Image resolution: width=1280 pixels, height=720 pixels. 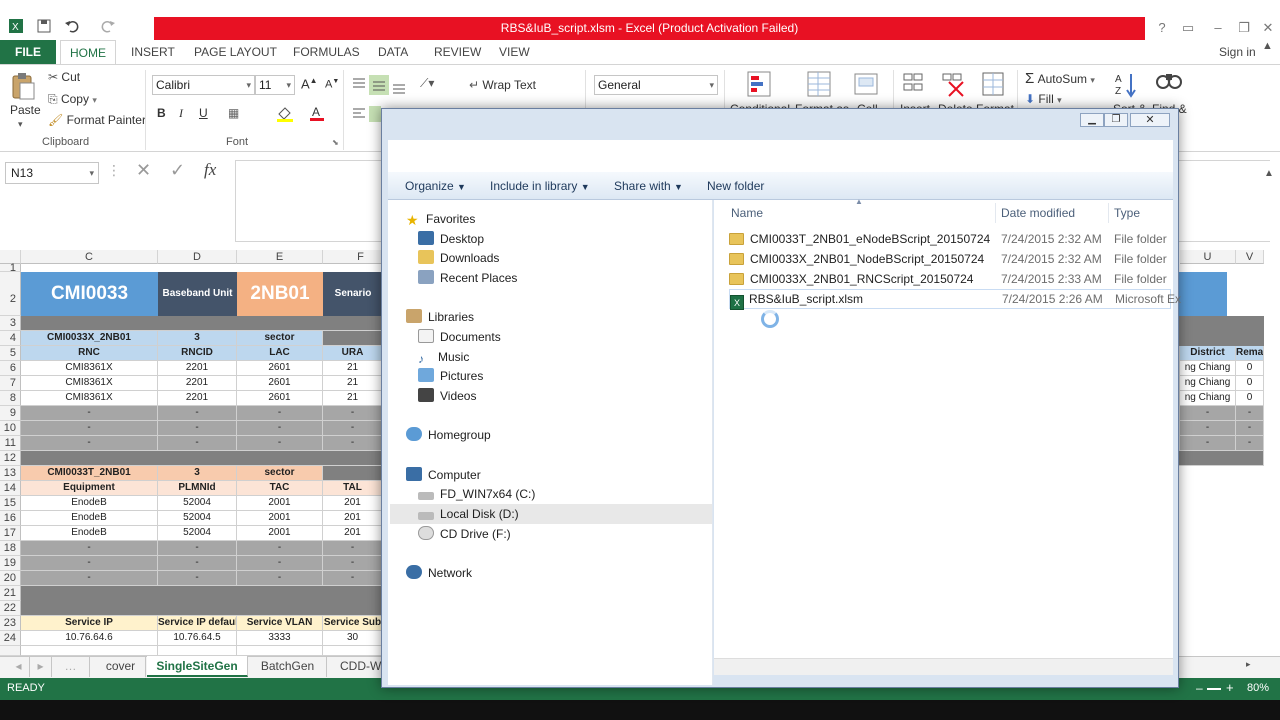 I want to click on close-icon: ✕, so click(x=1267, y=28).